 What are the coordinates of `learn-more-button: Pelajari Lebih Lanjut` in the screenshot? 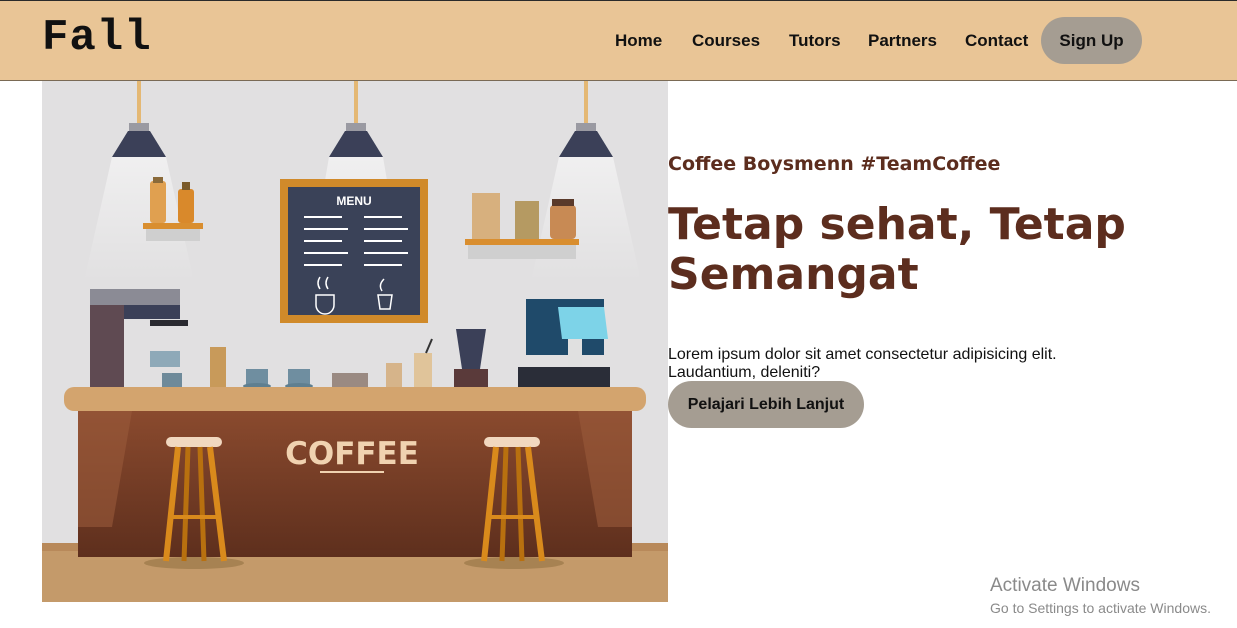 It's located at (766, 404).